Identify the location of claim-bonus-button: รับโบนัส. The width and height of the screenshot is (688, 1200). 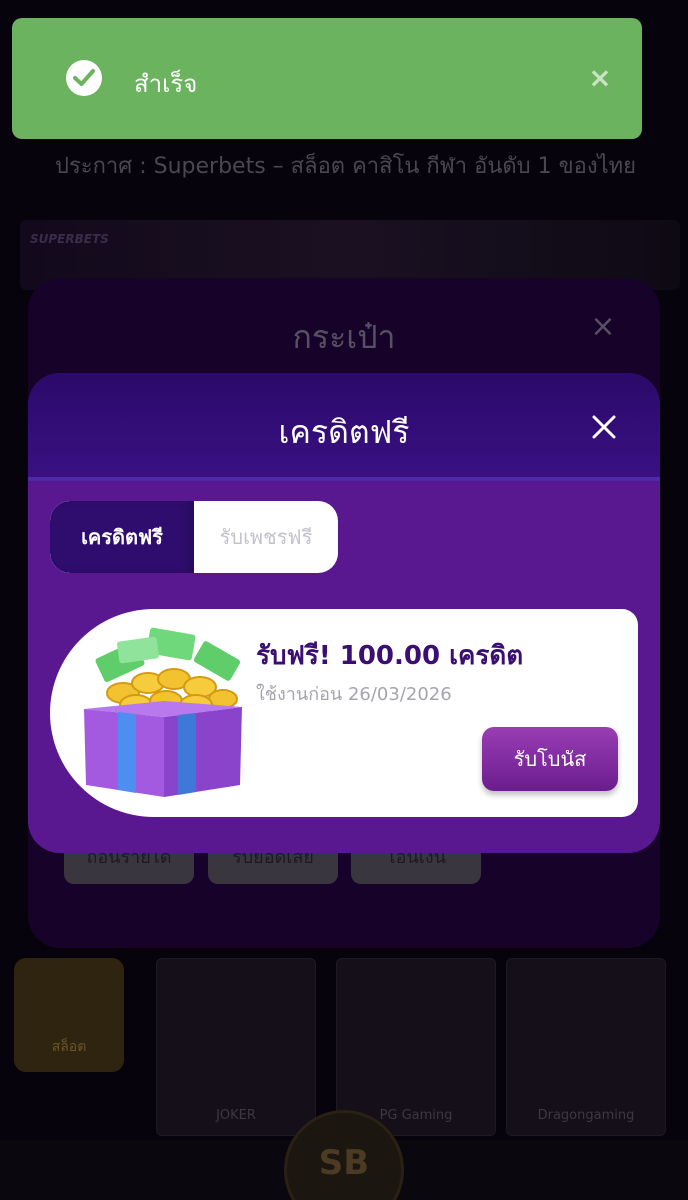
(550, 759).